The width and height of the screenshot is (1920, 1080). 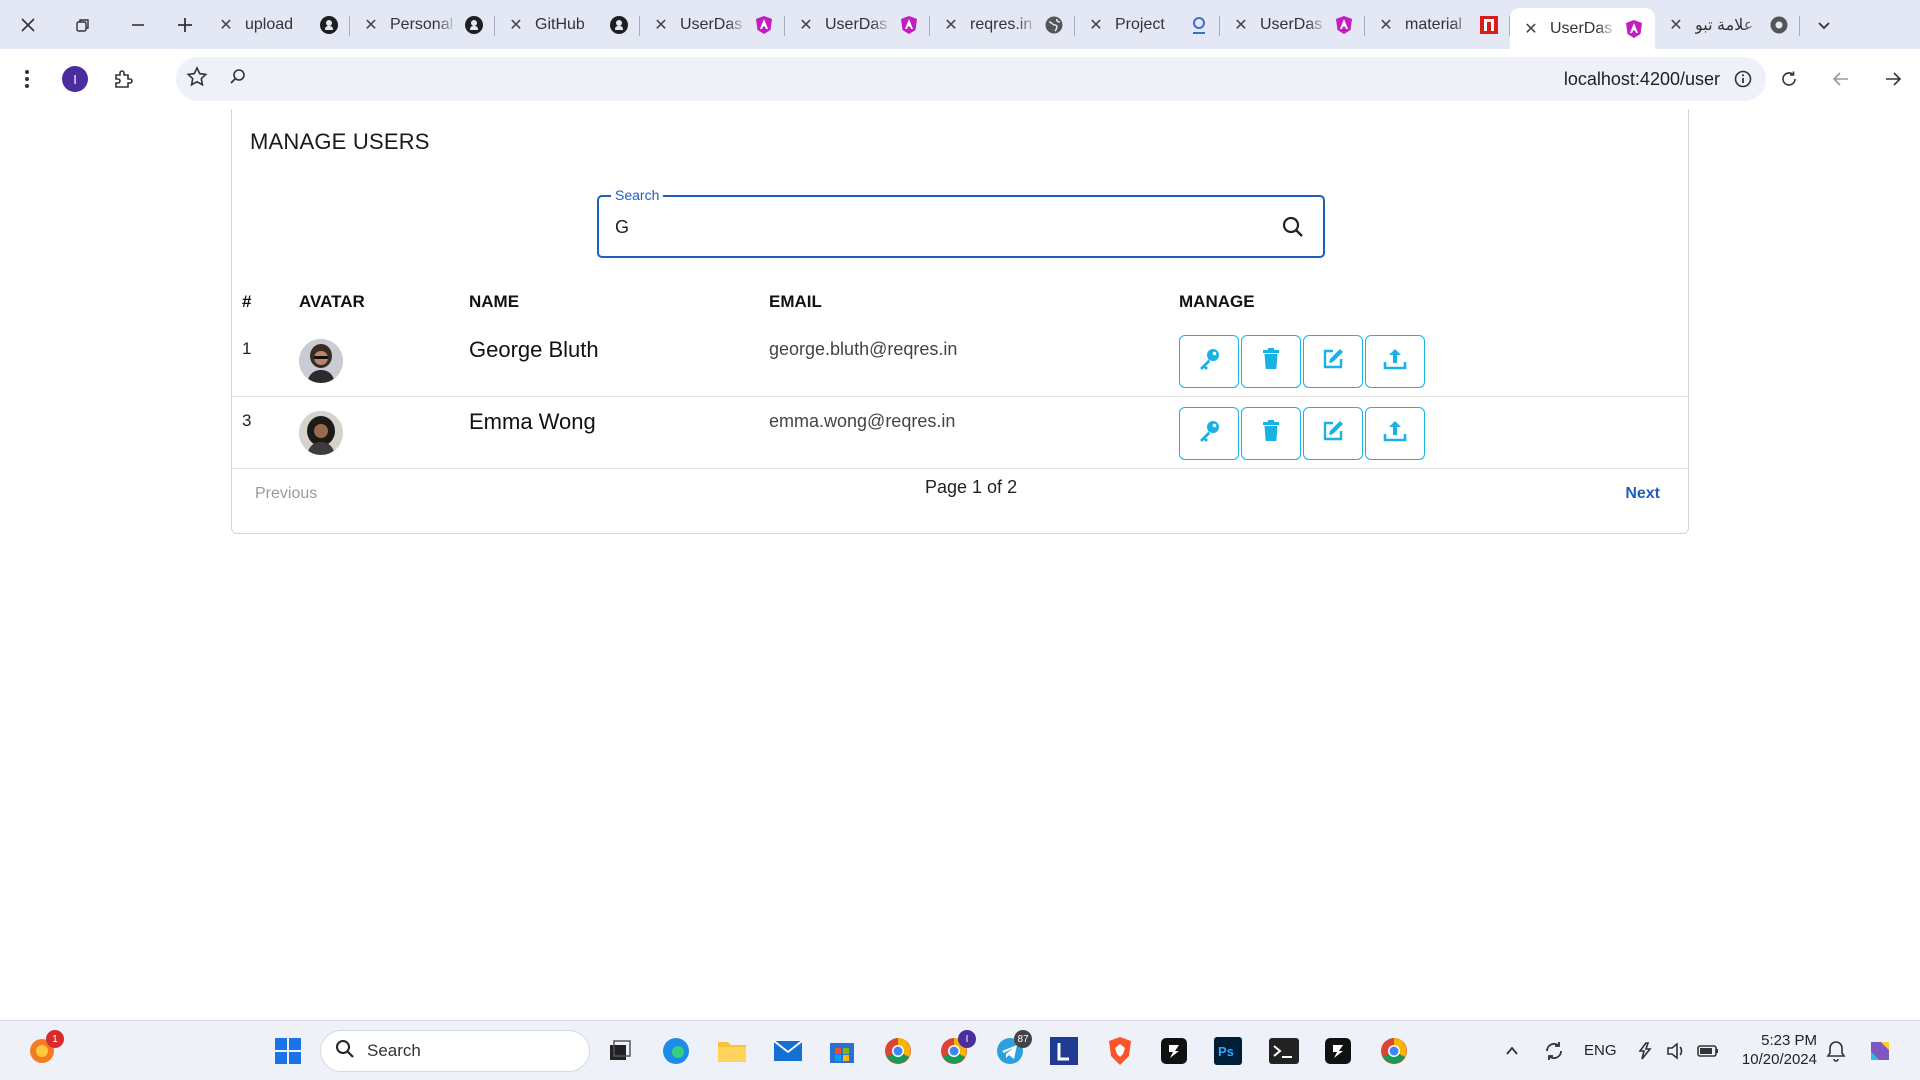 What do you see at coordinates (1880, 1051) in the screenshot?
I see `copilot-icon` at bounding box center [1880, 1051].